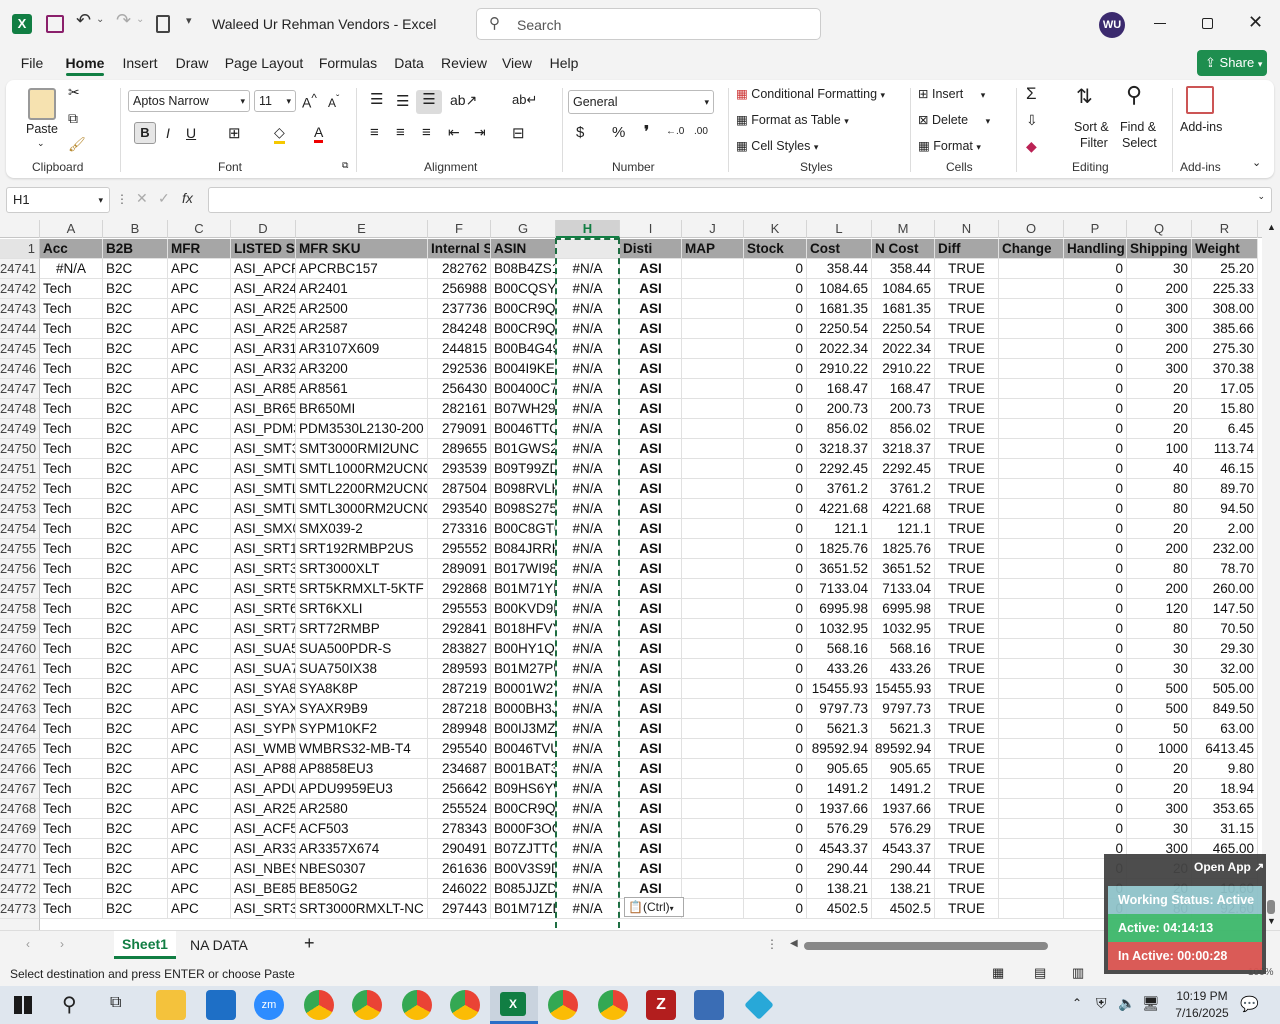 The image size is (1280, 1024). What do you see at coordinates (20, 909) in the screenshot?
I see `row-header: 24773` at bounding box center [20, 909].